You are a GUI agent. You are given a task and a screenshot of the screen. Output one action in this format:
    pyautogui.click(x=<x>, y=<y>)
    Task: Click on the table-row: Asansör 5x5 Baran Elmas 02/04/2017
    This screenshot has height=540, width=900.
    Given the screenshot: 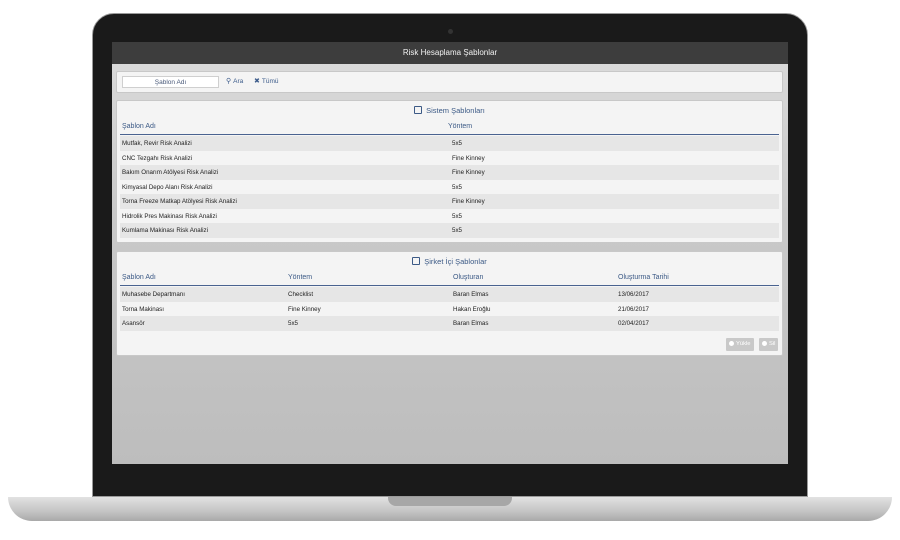 What is the action you would take?
    pyautogui.click(x=449, y=323)
    